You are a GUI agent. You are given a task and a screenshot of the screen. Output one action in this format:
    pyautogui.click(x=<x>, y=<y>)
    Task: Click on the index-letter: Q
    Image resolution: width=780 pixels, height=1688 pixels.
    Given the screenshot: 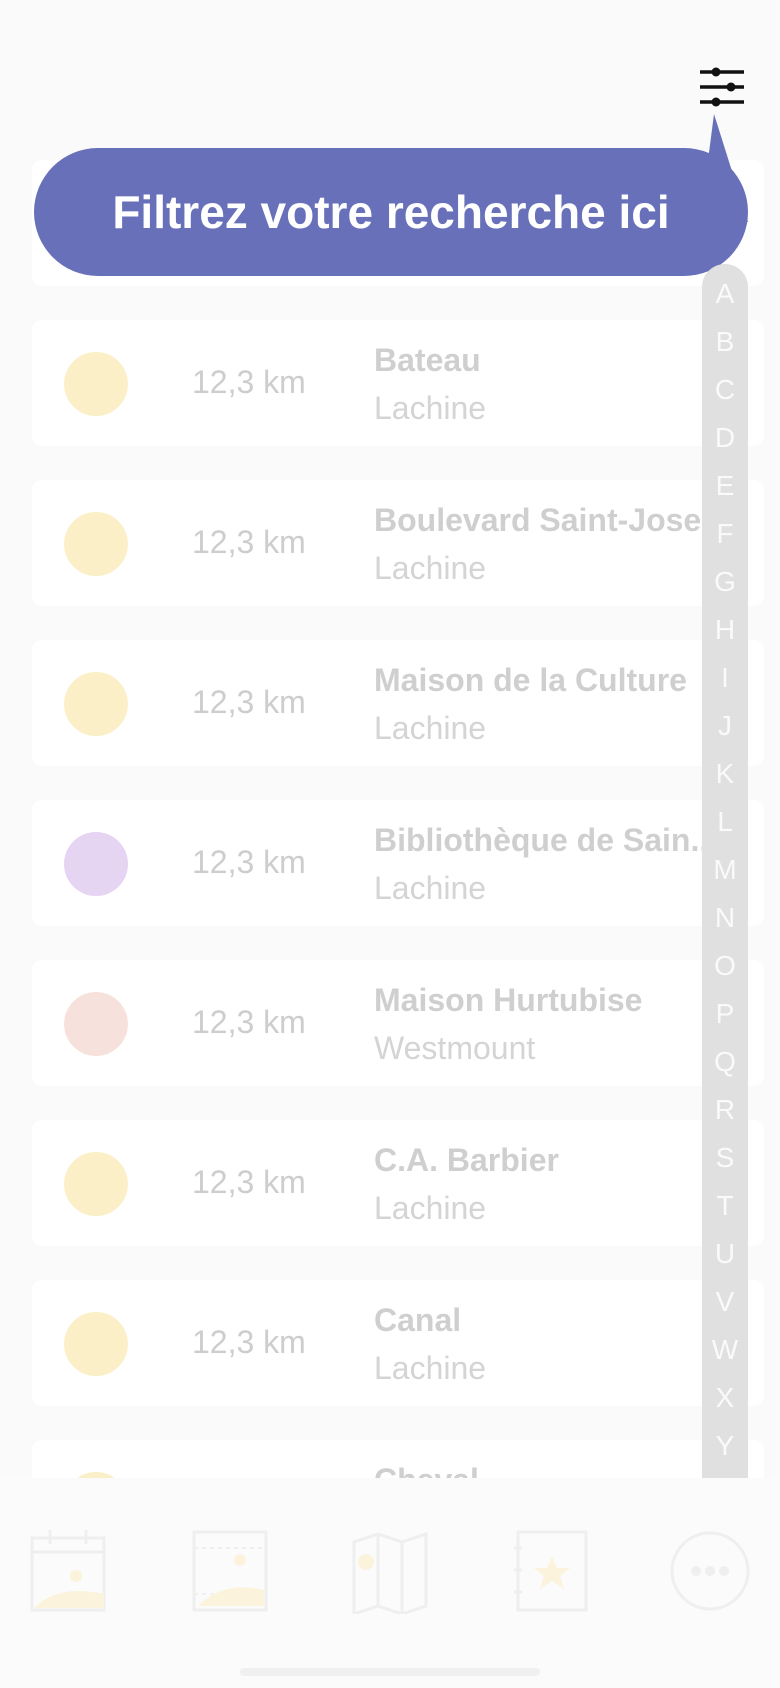 What is the action you would take?
    pyautogui.click(x=725, y=1062)
    